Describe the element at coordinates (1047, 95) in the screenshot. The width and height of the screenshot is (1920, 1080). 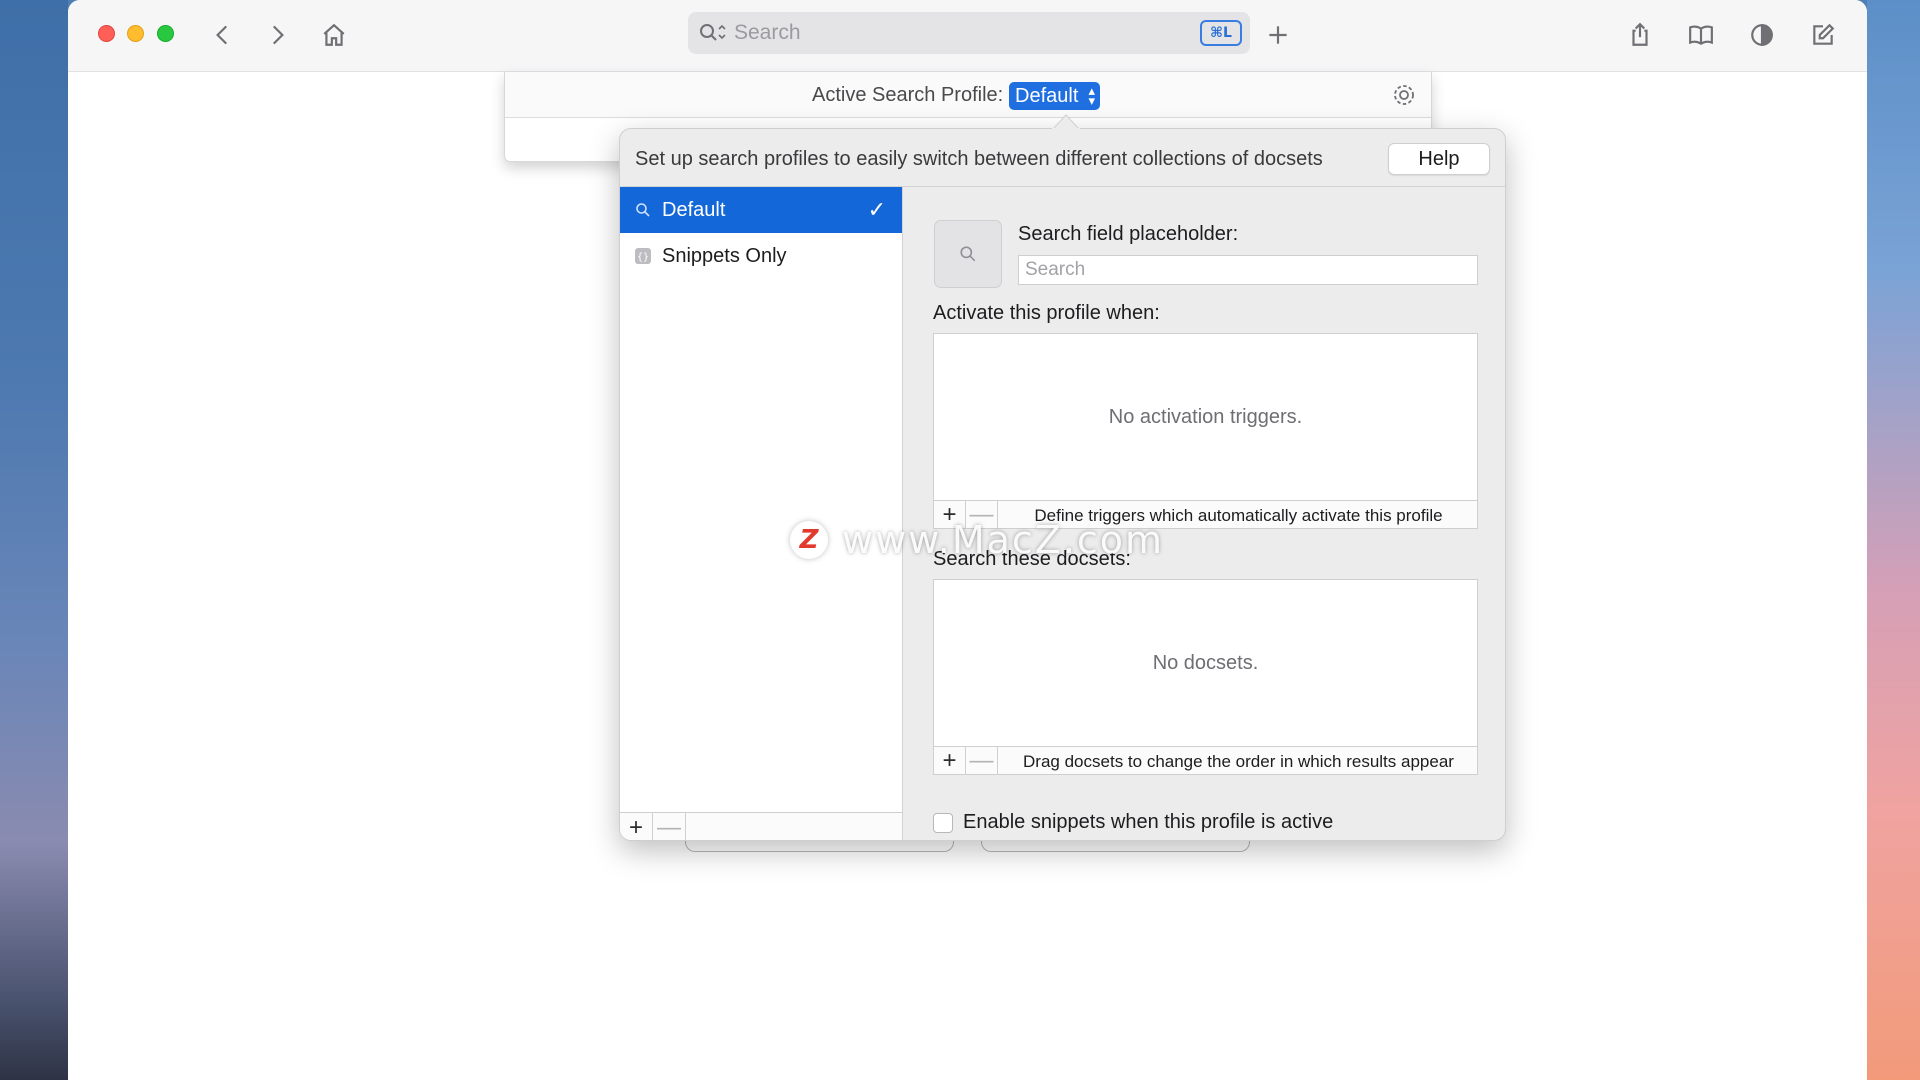
I see `active-profile-value: Default` at that location.